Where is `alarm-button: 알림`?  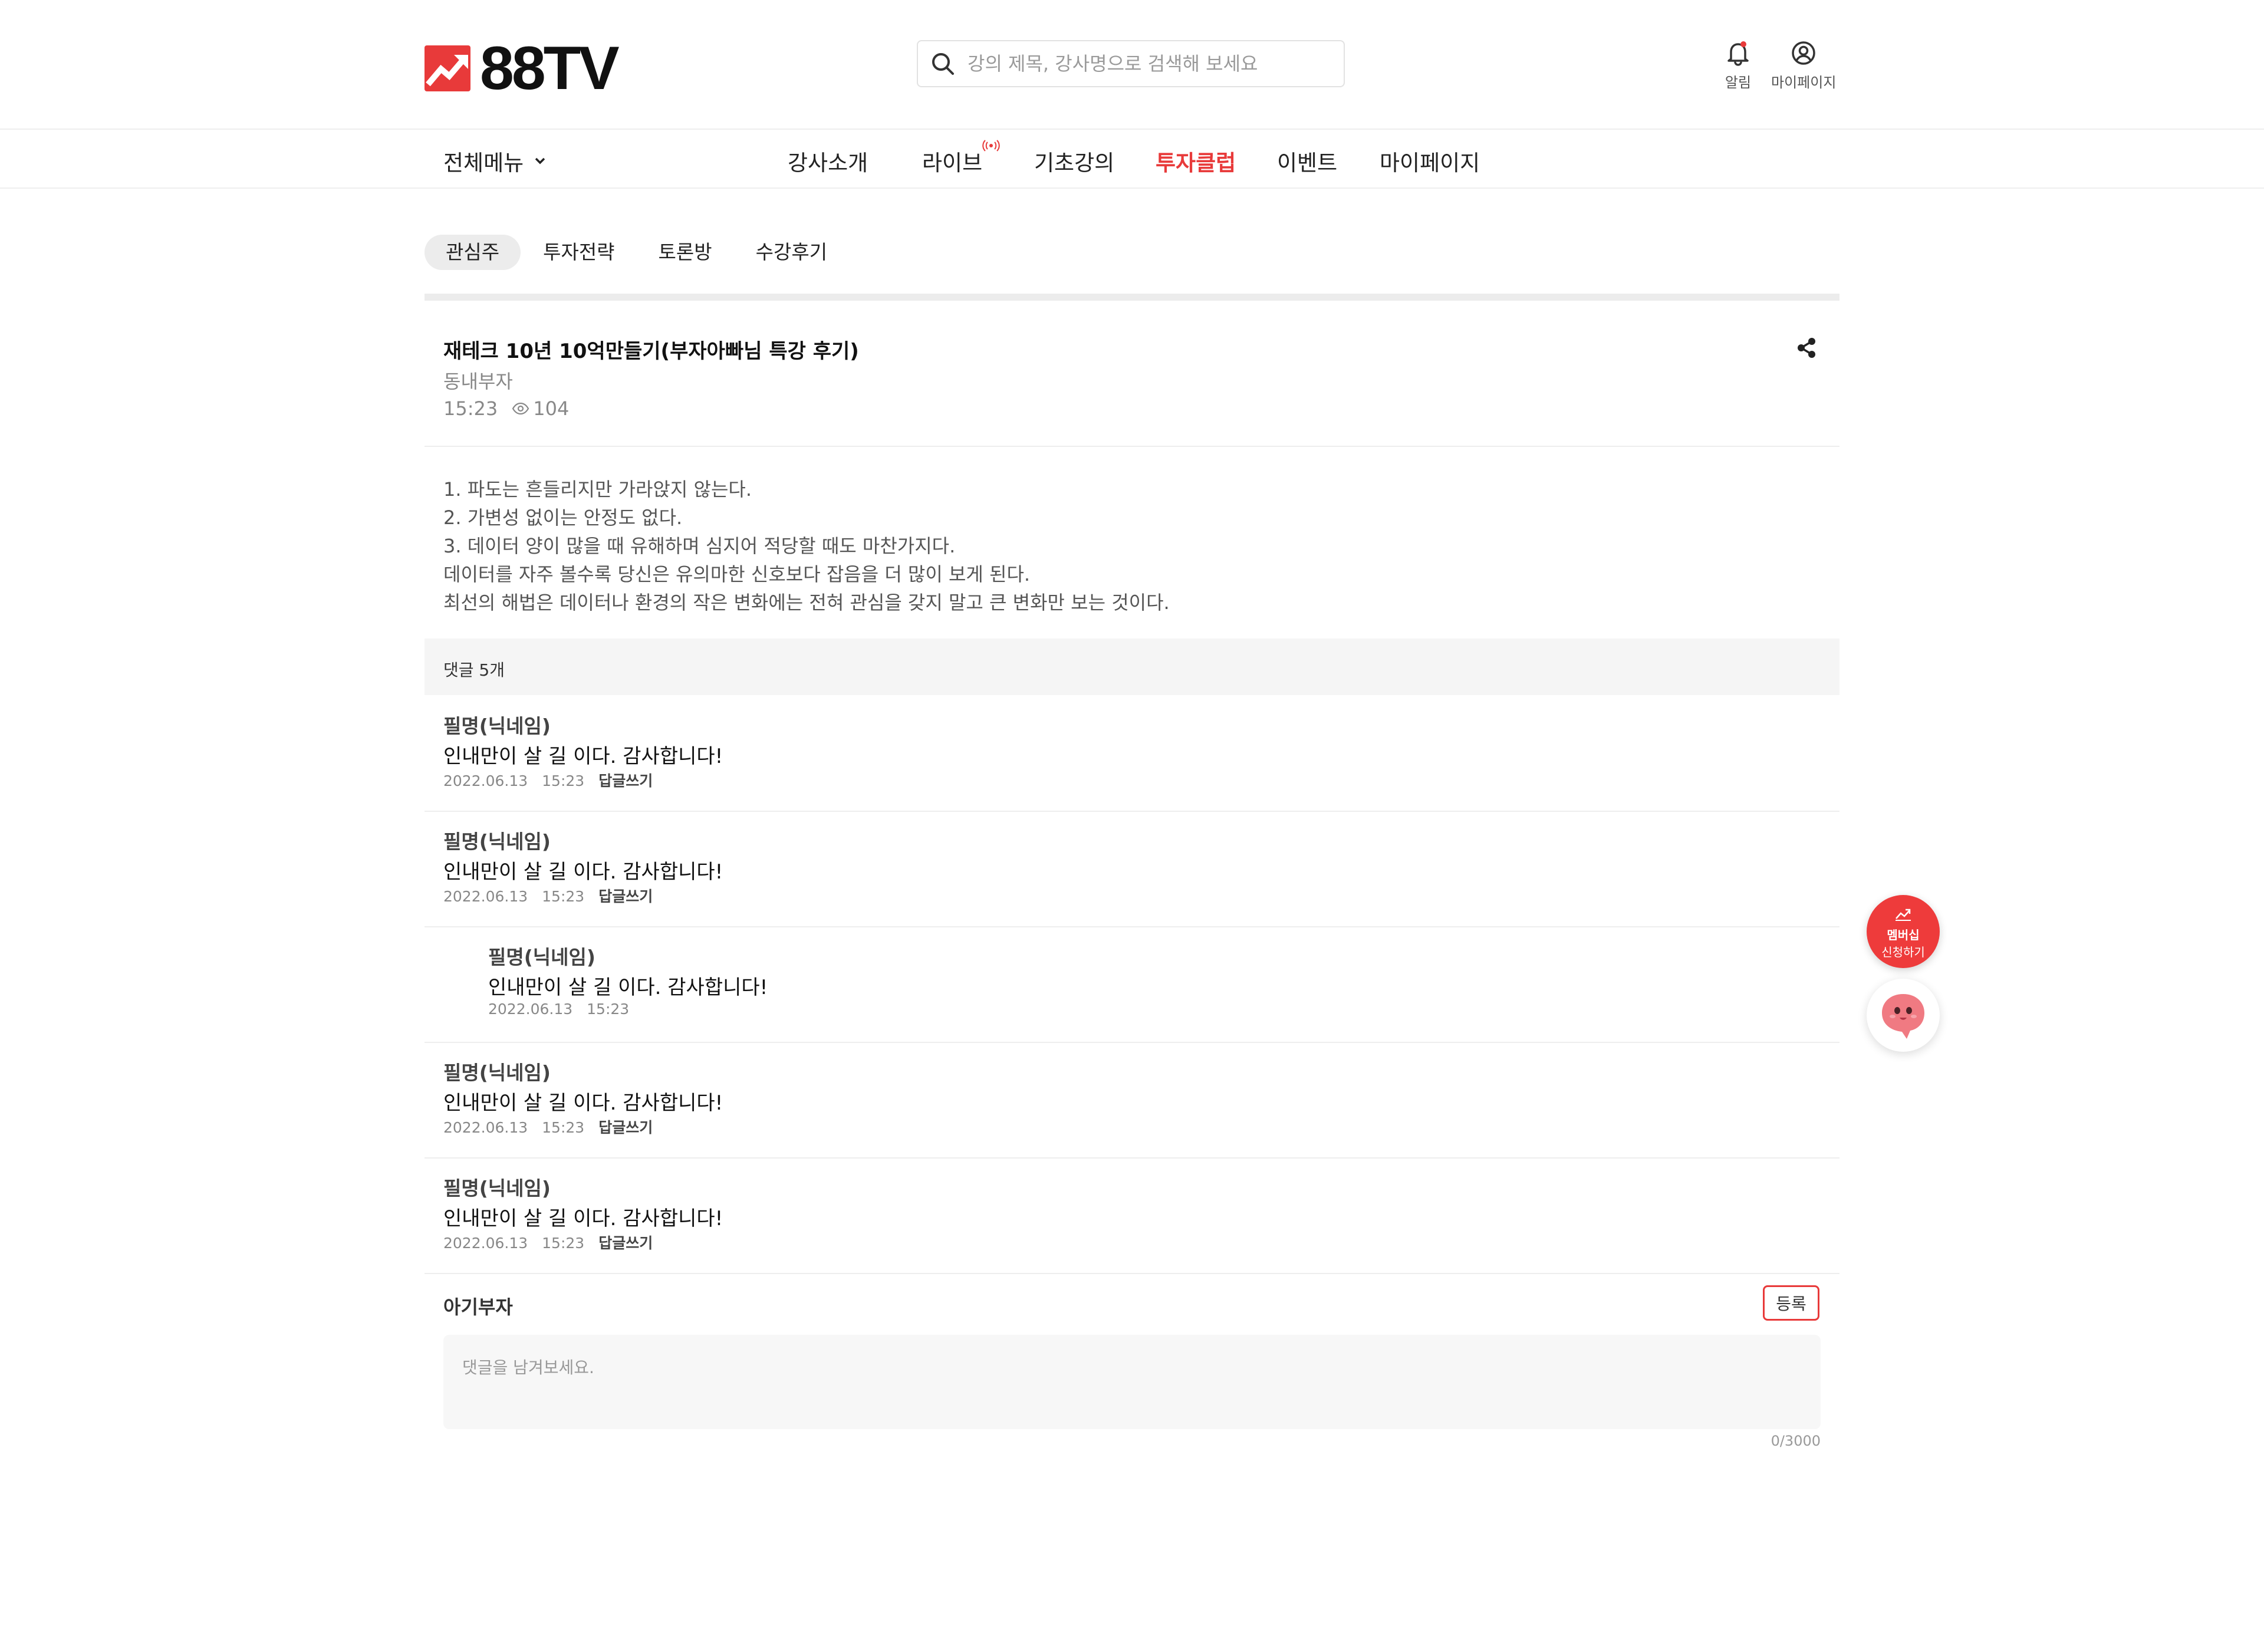
alarm-button: 알림 is located at coordinates (1738, 65).